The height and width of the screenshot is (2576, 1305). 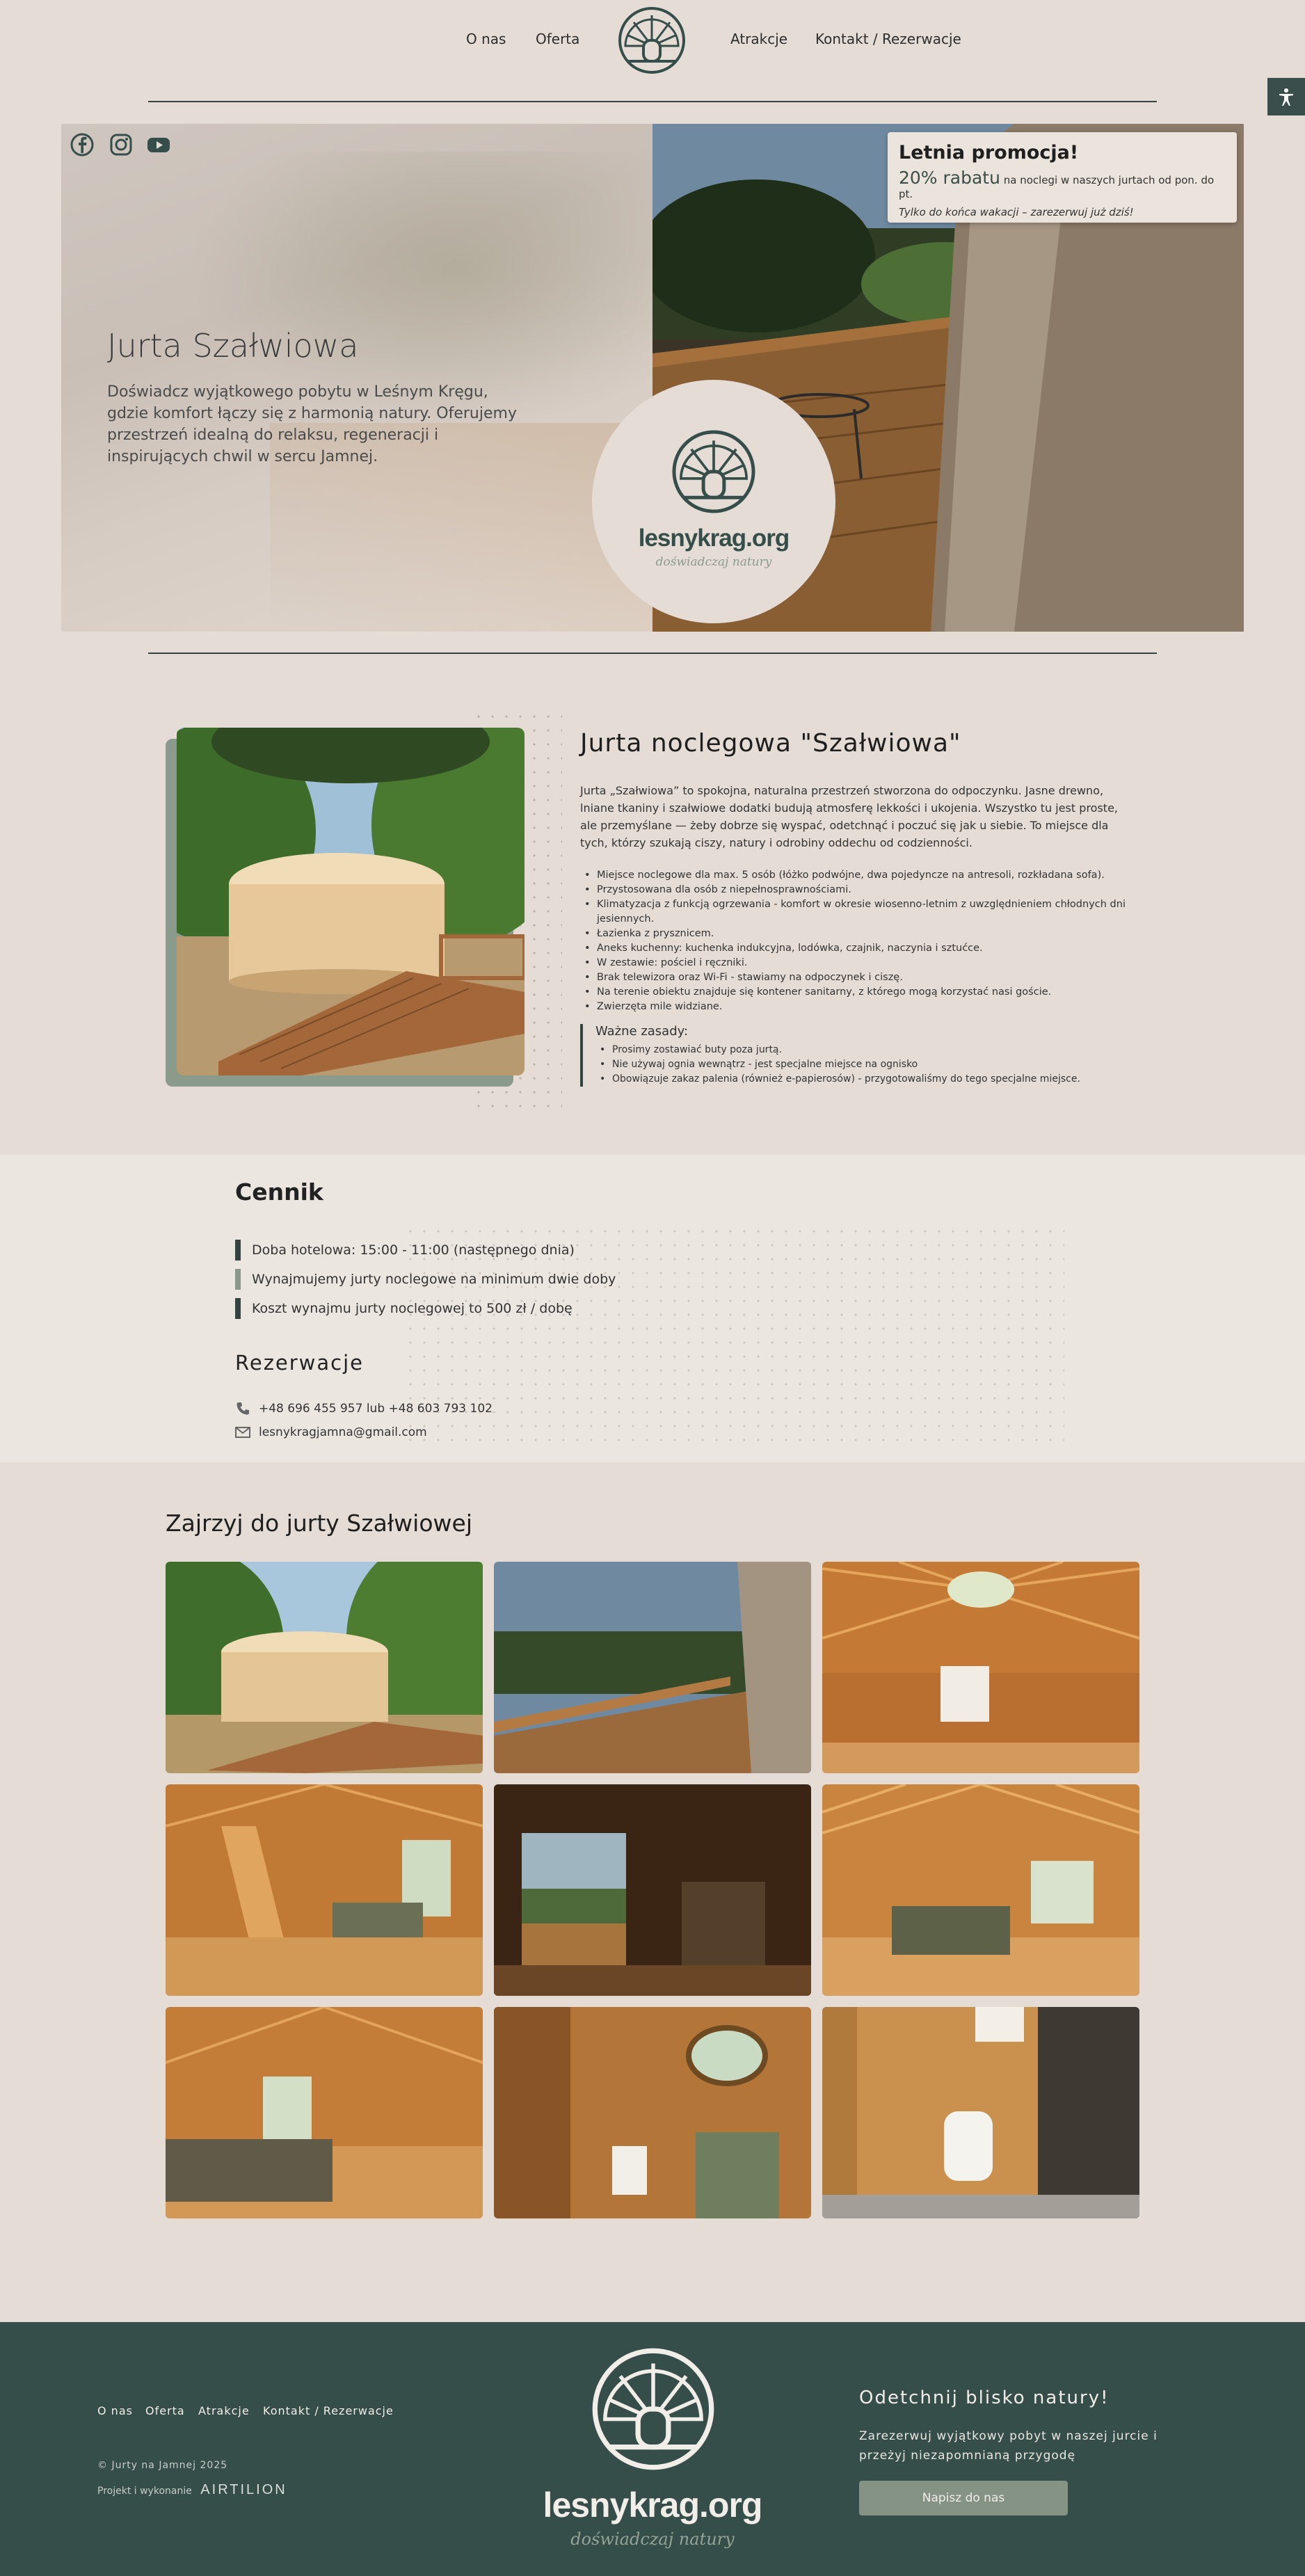 What do you see at coordinates (980, 1890) in the screenshot?
I see `gallery-photo-bedroom` at bounding box center [980, 1890].